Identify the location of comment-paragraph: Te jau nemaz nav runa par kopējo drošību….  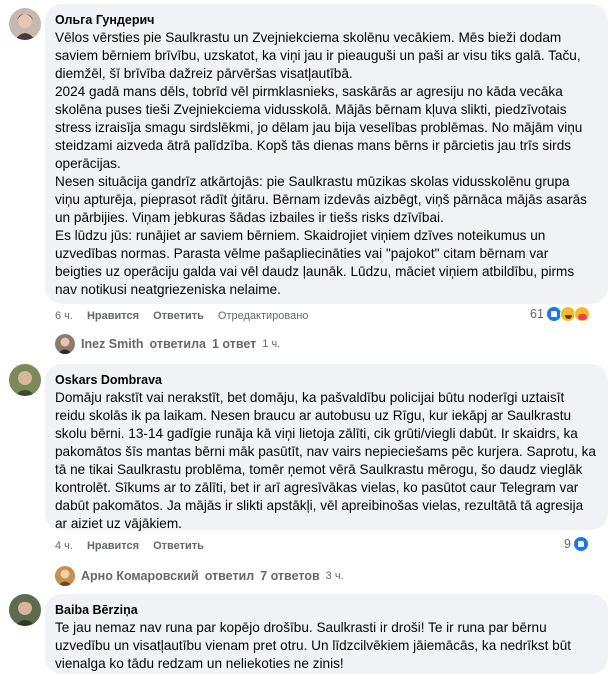
(313, 645).